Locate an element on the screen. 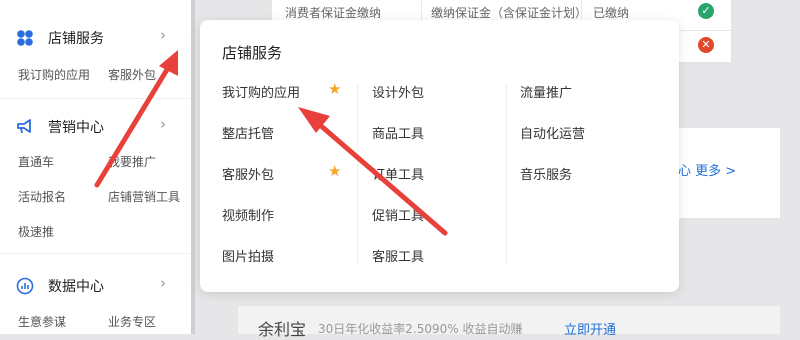  table-cell: 已缴纳 is located at coordinates (611, 13).